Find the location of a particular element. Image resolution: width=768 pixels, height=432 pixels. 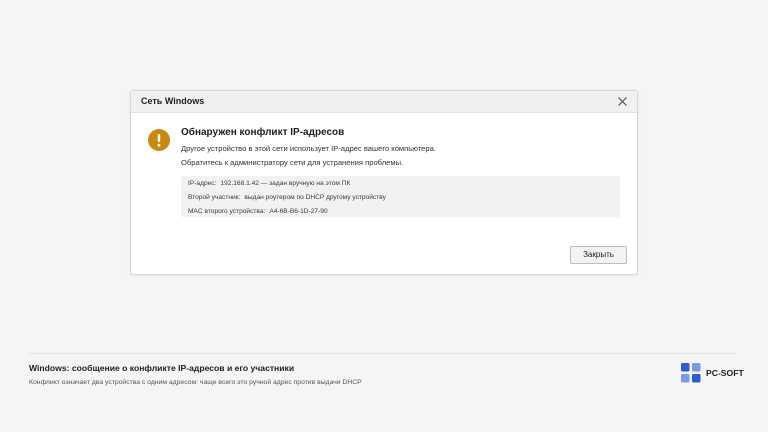

footer-divider is located at coordinates (382, 353).